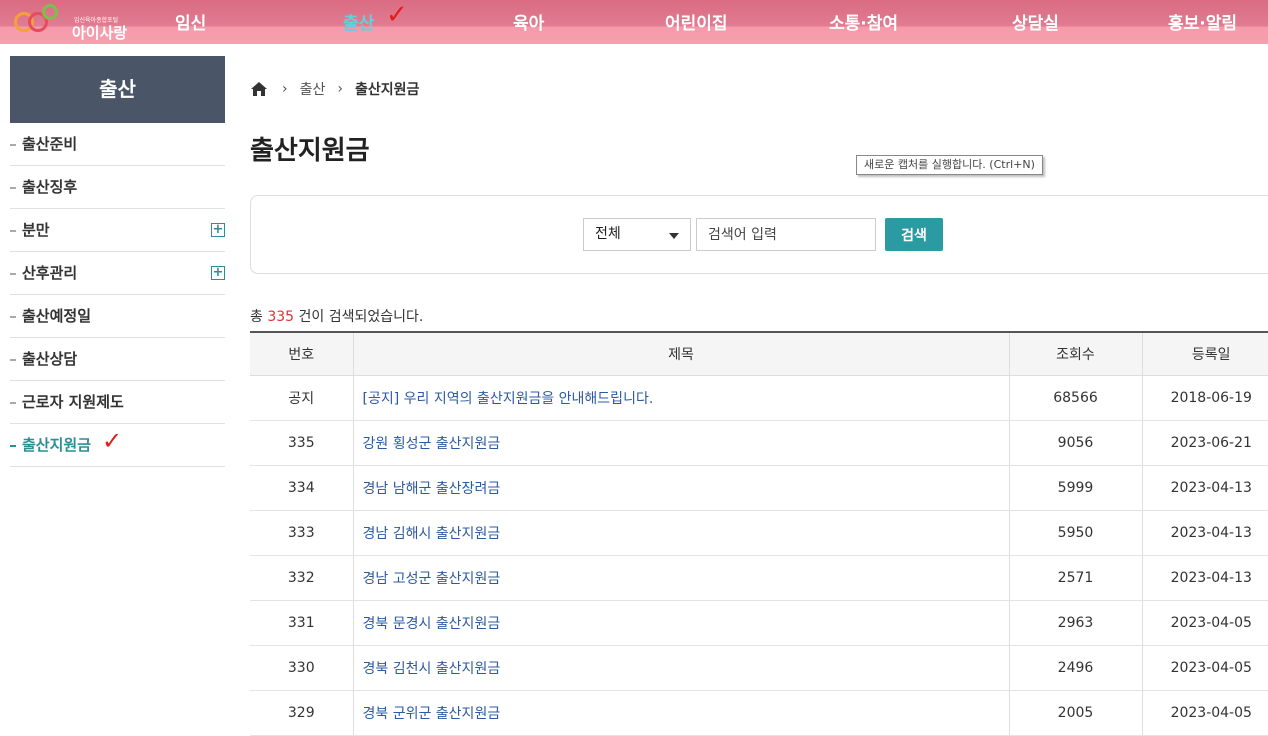  What do you see at coordinates (1035, 21) in the screenshot?
I see `menu-counseling: 상담실` at bounding box center [1035, 21].